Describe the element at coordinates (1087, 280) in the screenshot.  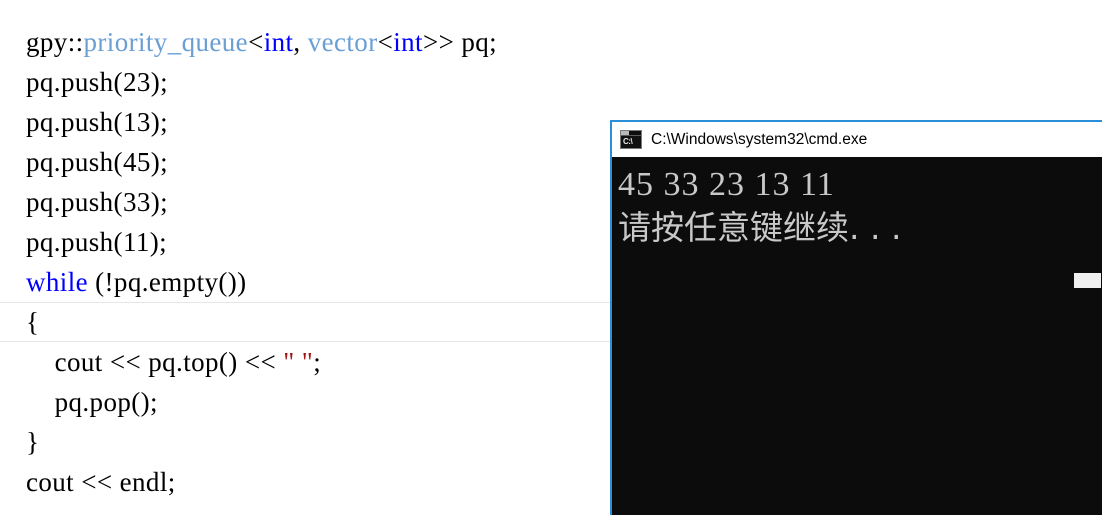
I see `console-cursor` at that location.